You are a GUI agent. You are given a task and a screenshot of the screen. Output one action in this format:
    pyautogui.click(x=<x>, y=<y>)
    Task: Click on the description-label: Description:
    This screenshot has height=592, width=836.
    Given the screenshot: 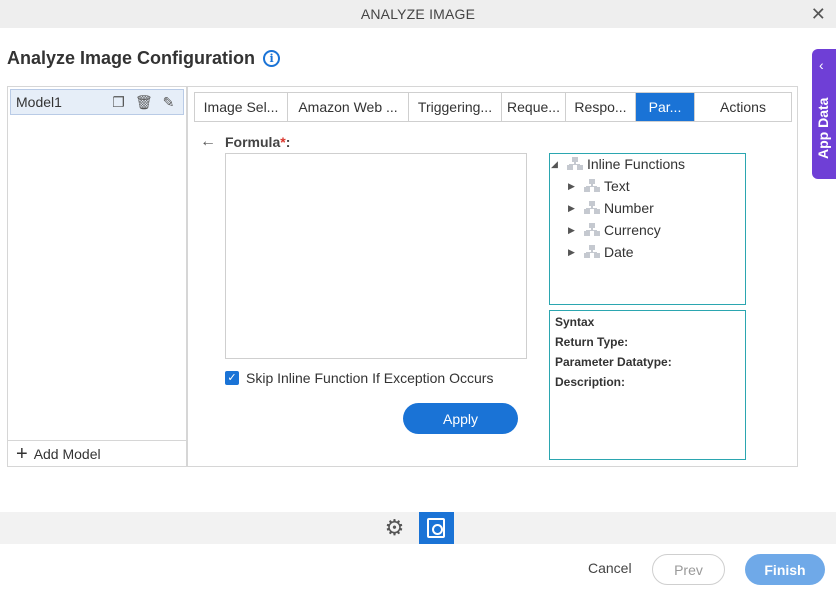 What is the action you would take?
    pyautogui.click(x=590, y=382)
    